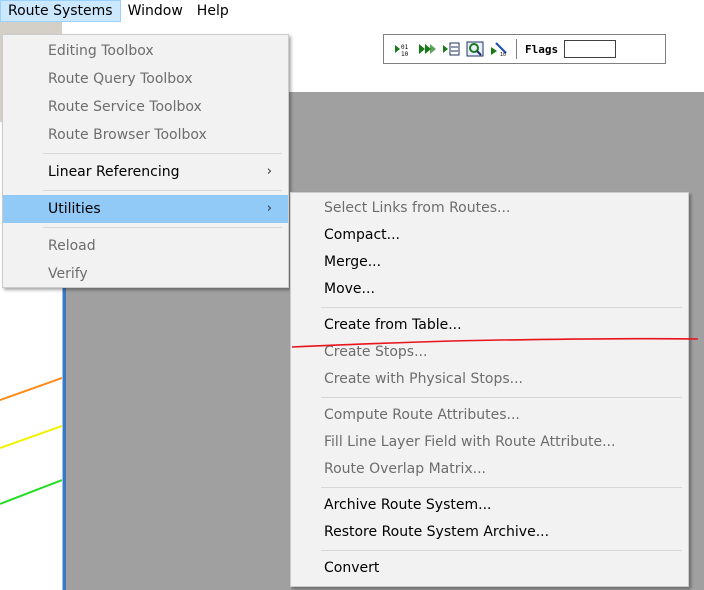 The width and height of the screenshot is (704, 590). I want to click on menu-item-route-query-toolbox: Route Query Toolbox, so click(145, 79).